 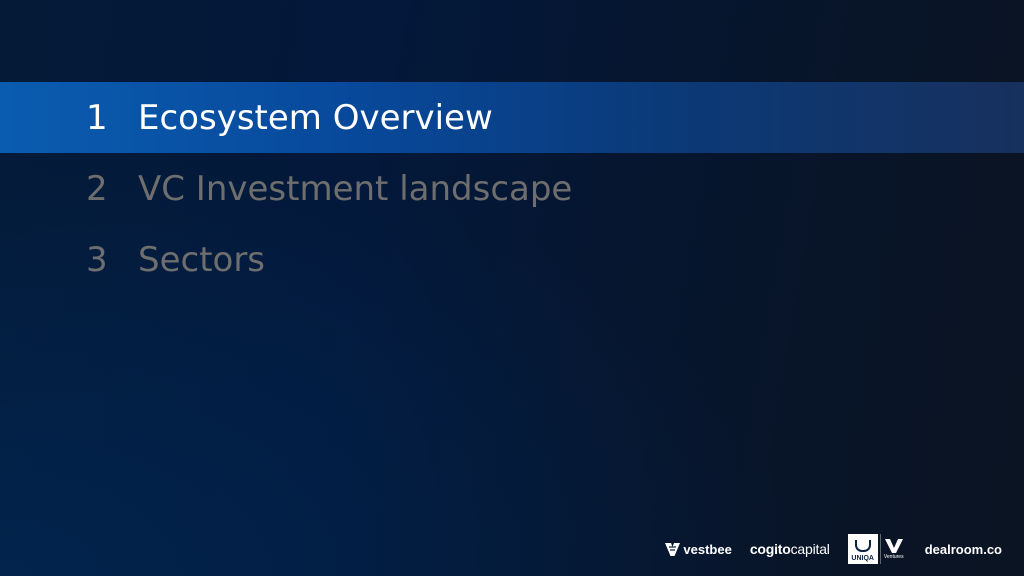 I want to click on dealroom-logo-text: dealroom.co, so click(x=963, y=549).